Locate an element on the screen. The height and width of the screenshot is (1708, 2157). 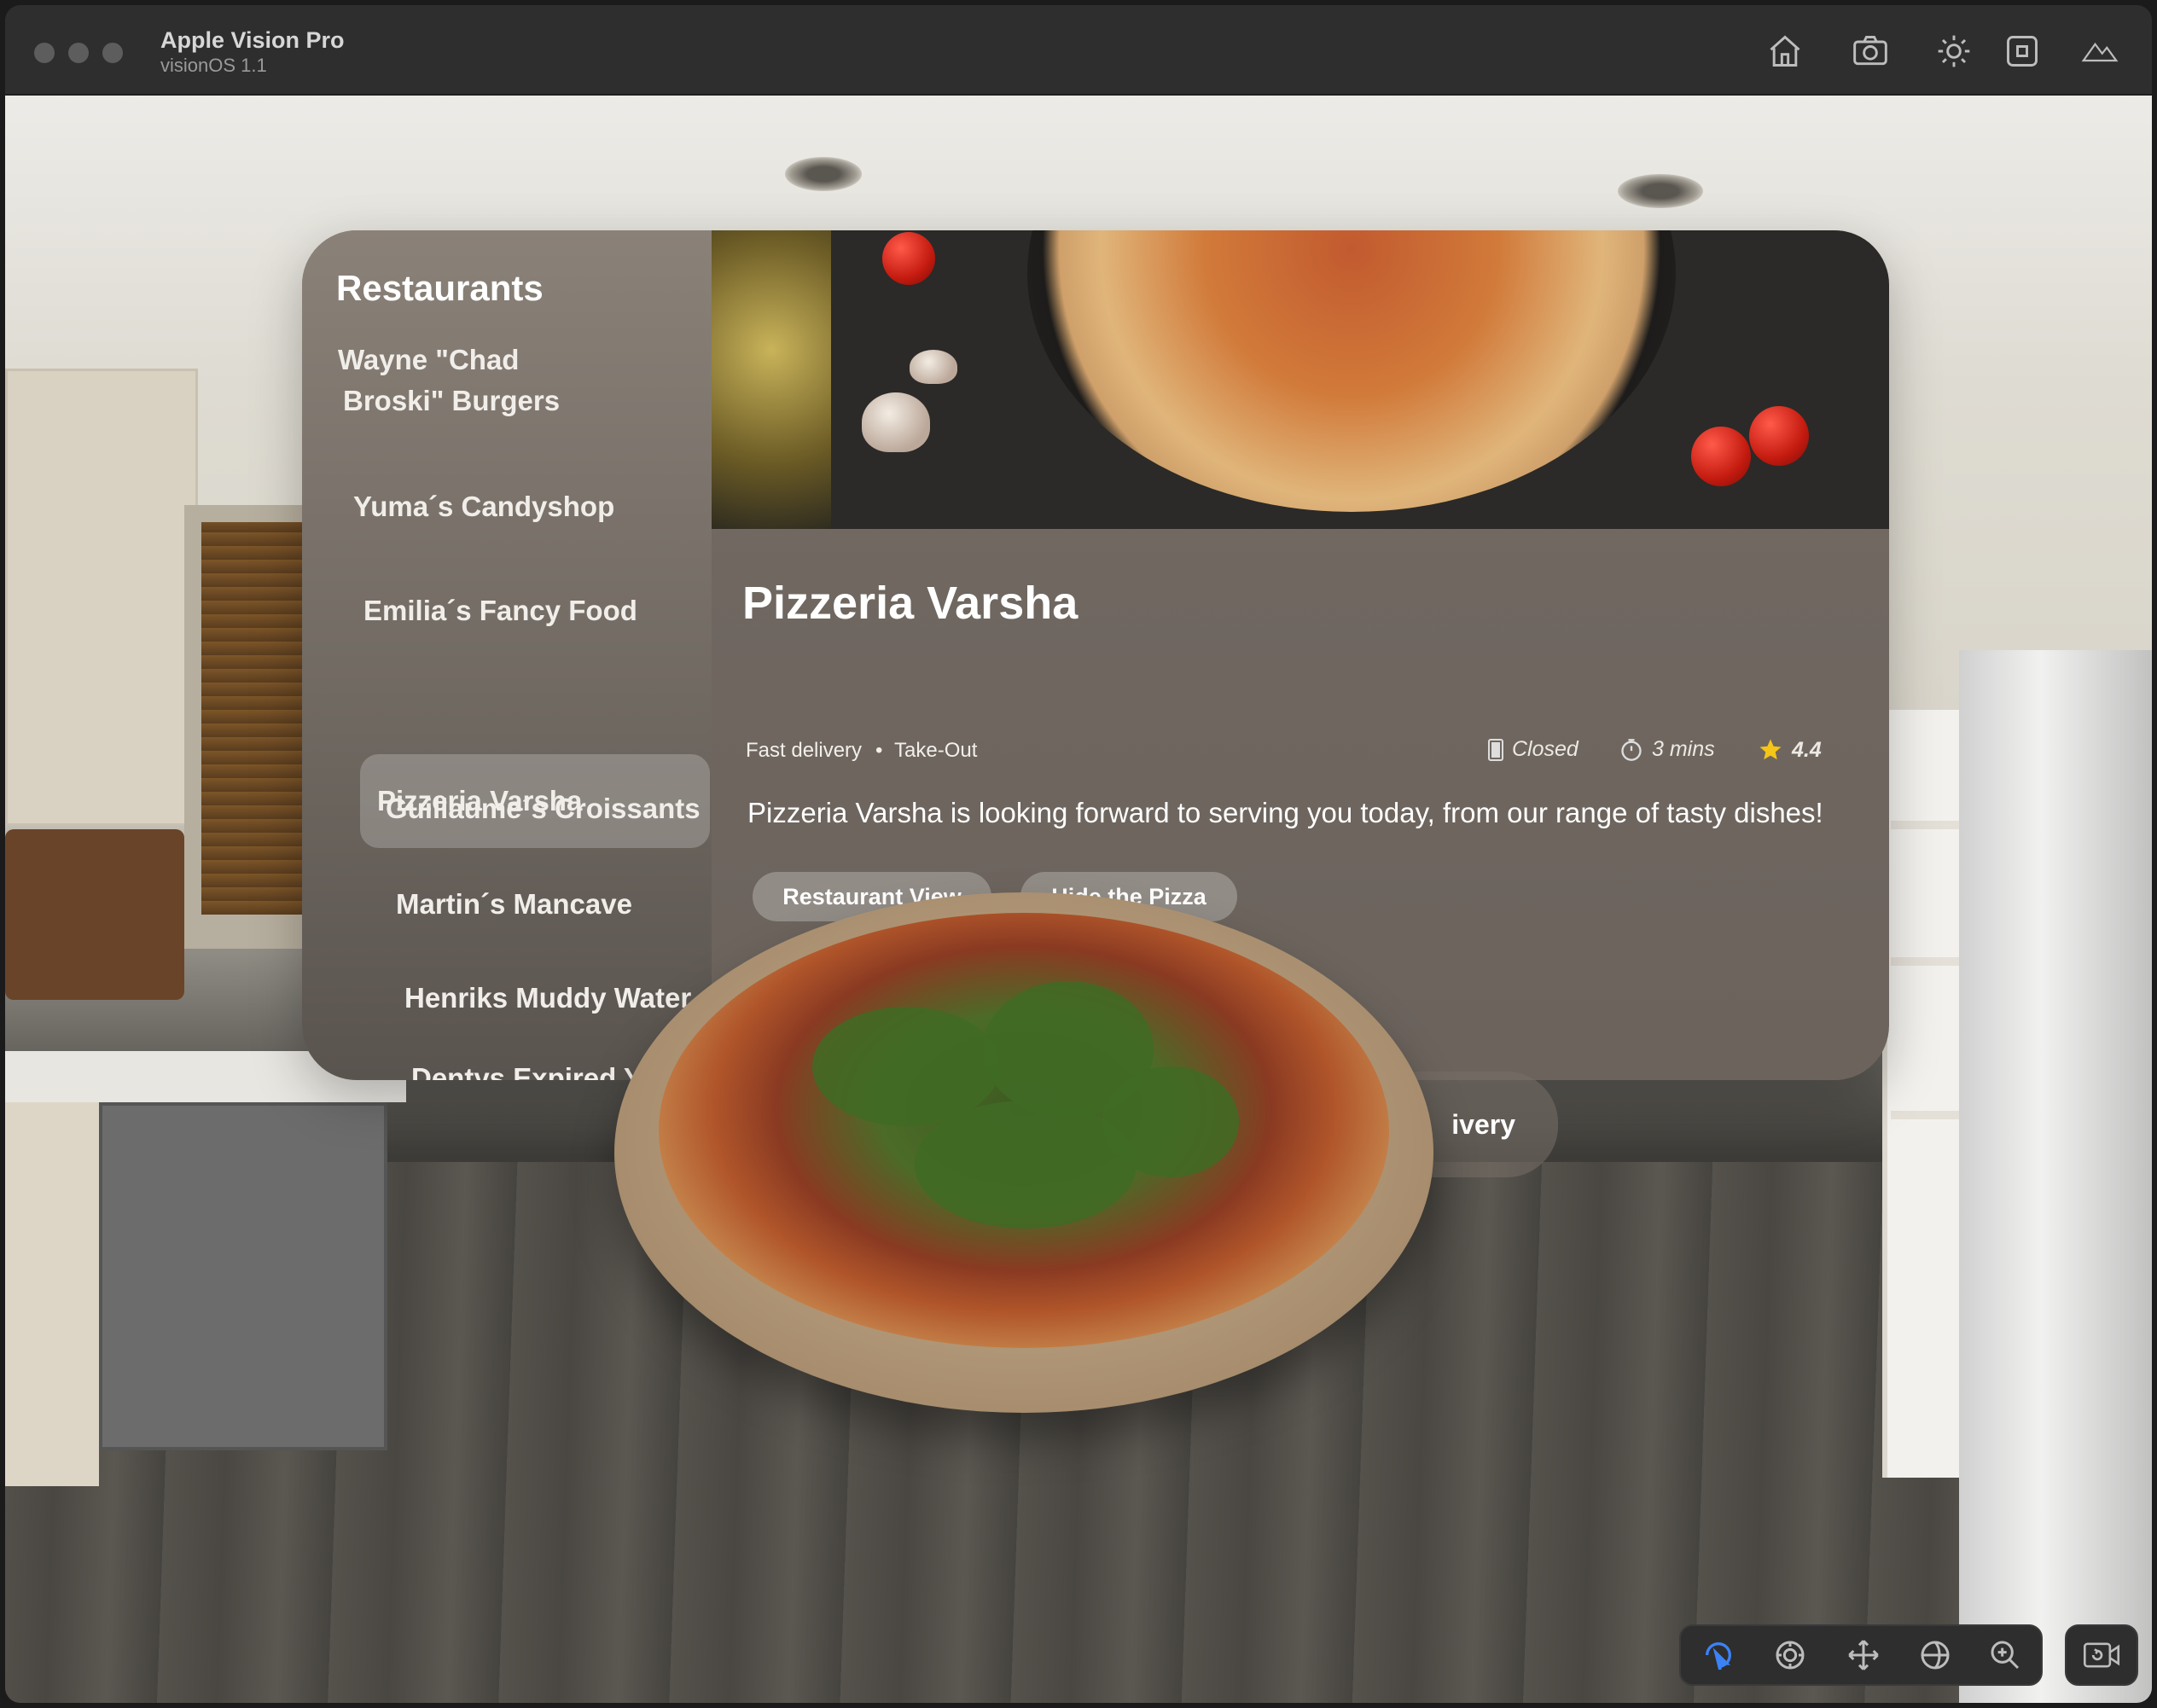
status-group: Closed is located at coordinates (1534, 749).